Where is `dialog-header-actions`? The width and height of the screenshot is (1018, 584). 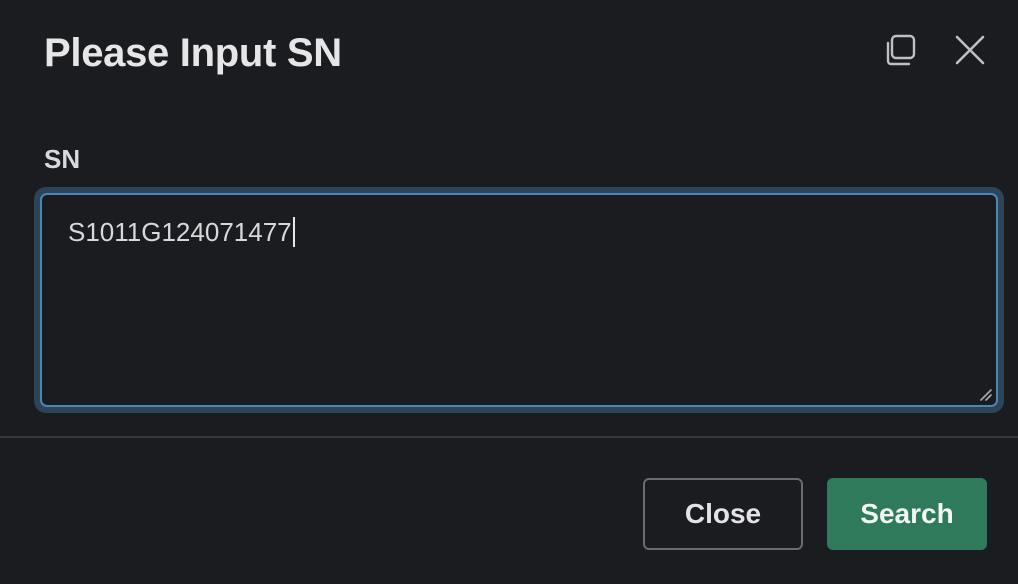 dialog-header-actions is located at coordinates (935, 50).